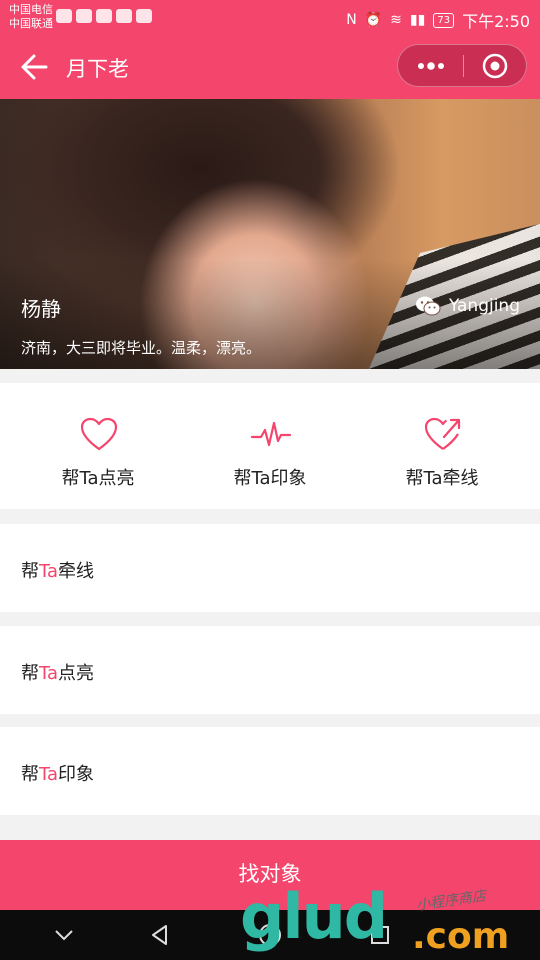 The height and width of the screenshot is (960, 540). Describe the element at coordinates (442, 433) in the screenshot. I see `heart-arrow-icon` at that location.